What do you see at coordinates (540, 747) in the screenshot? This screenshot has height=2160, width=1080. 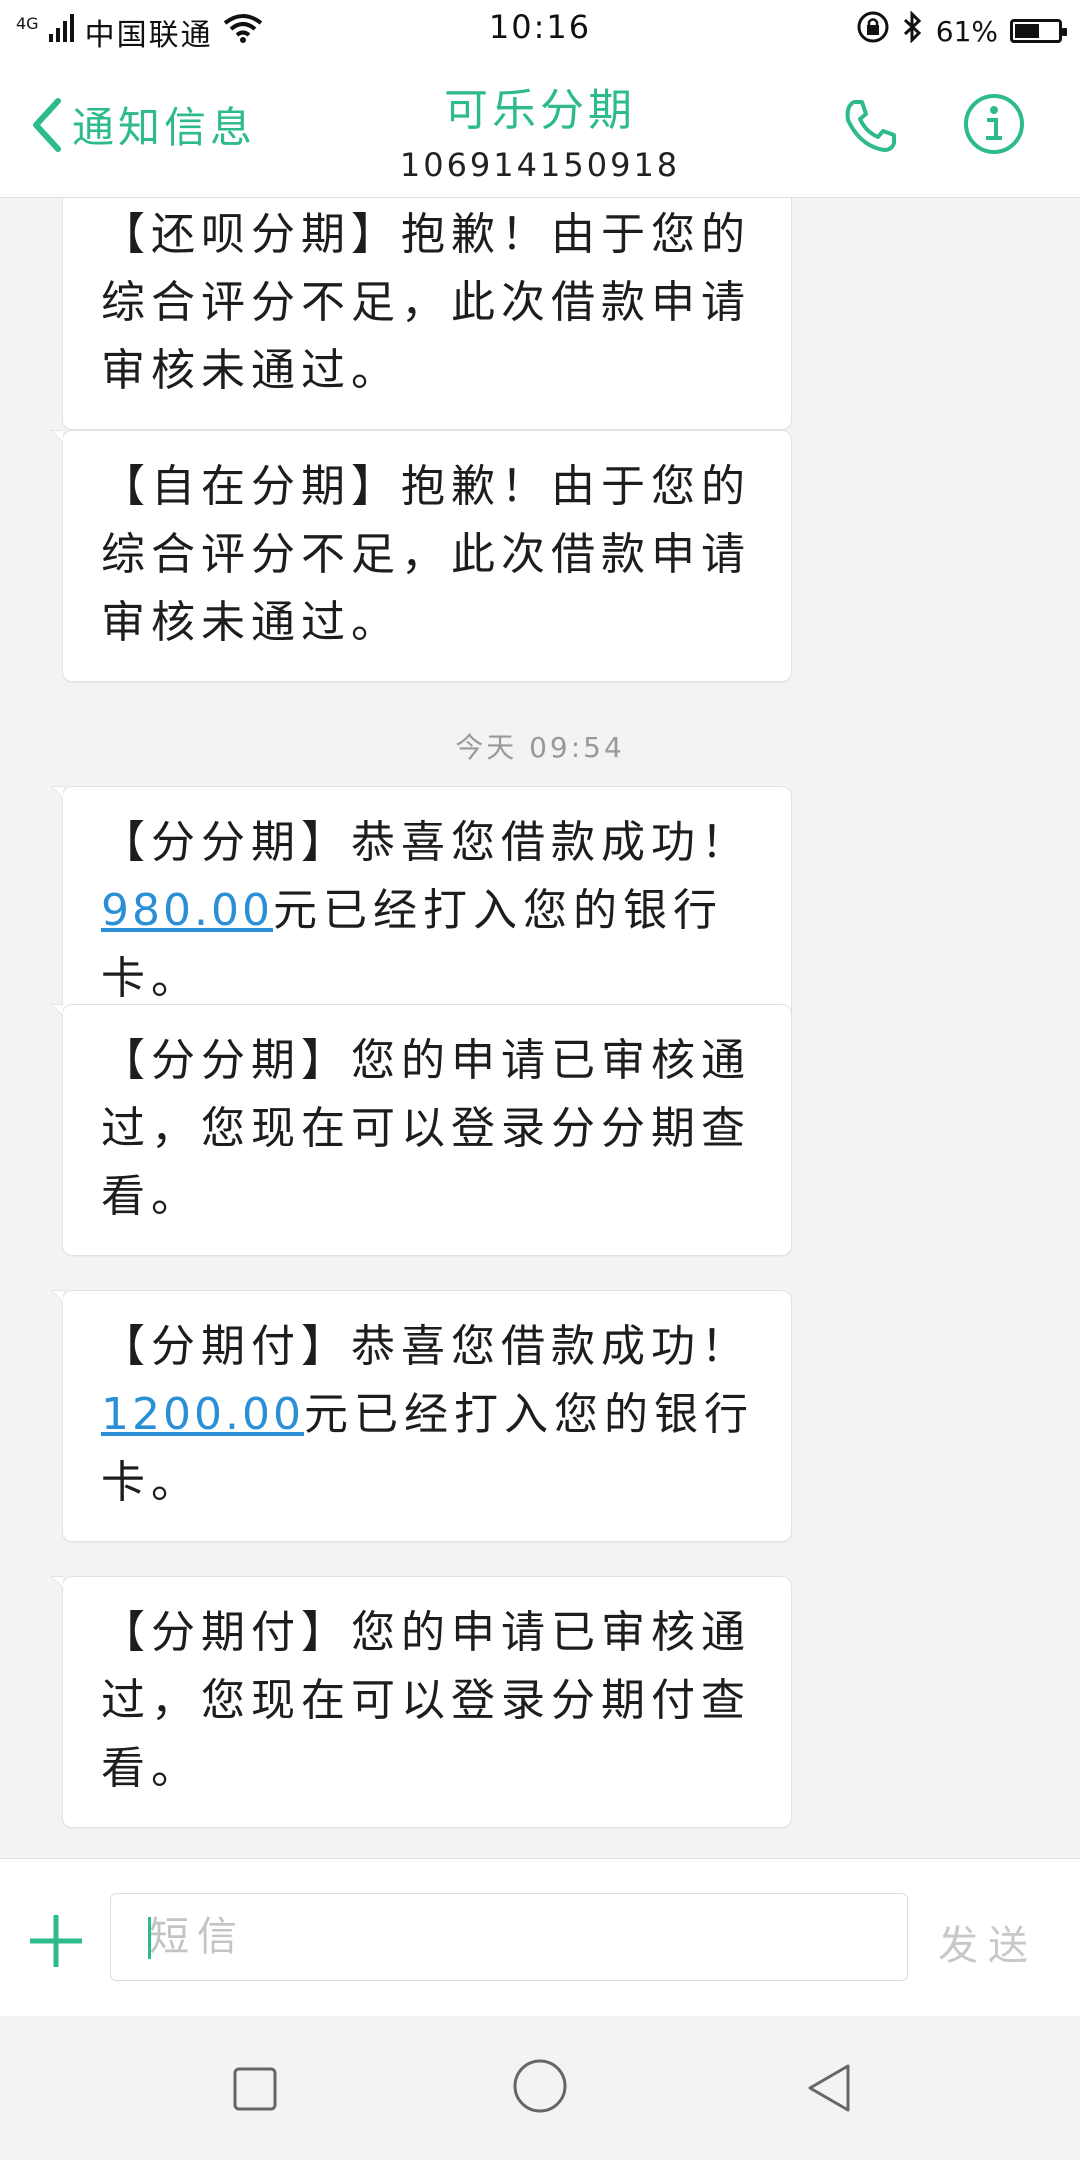 I see `message-timestamp: 今天 09:54` at bounding box center [540, 747].